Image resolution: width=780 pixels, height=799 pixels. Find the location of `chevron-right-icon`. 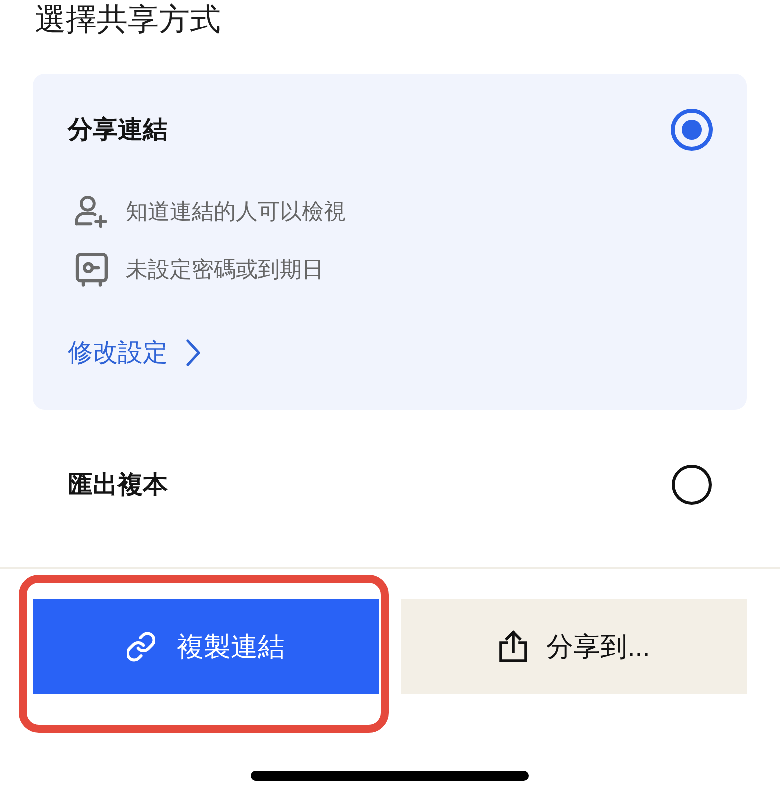

chevron-right-icon is located at coordinates (193, 353).